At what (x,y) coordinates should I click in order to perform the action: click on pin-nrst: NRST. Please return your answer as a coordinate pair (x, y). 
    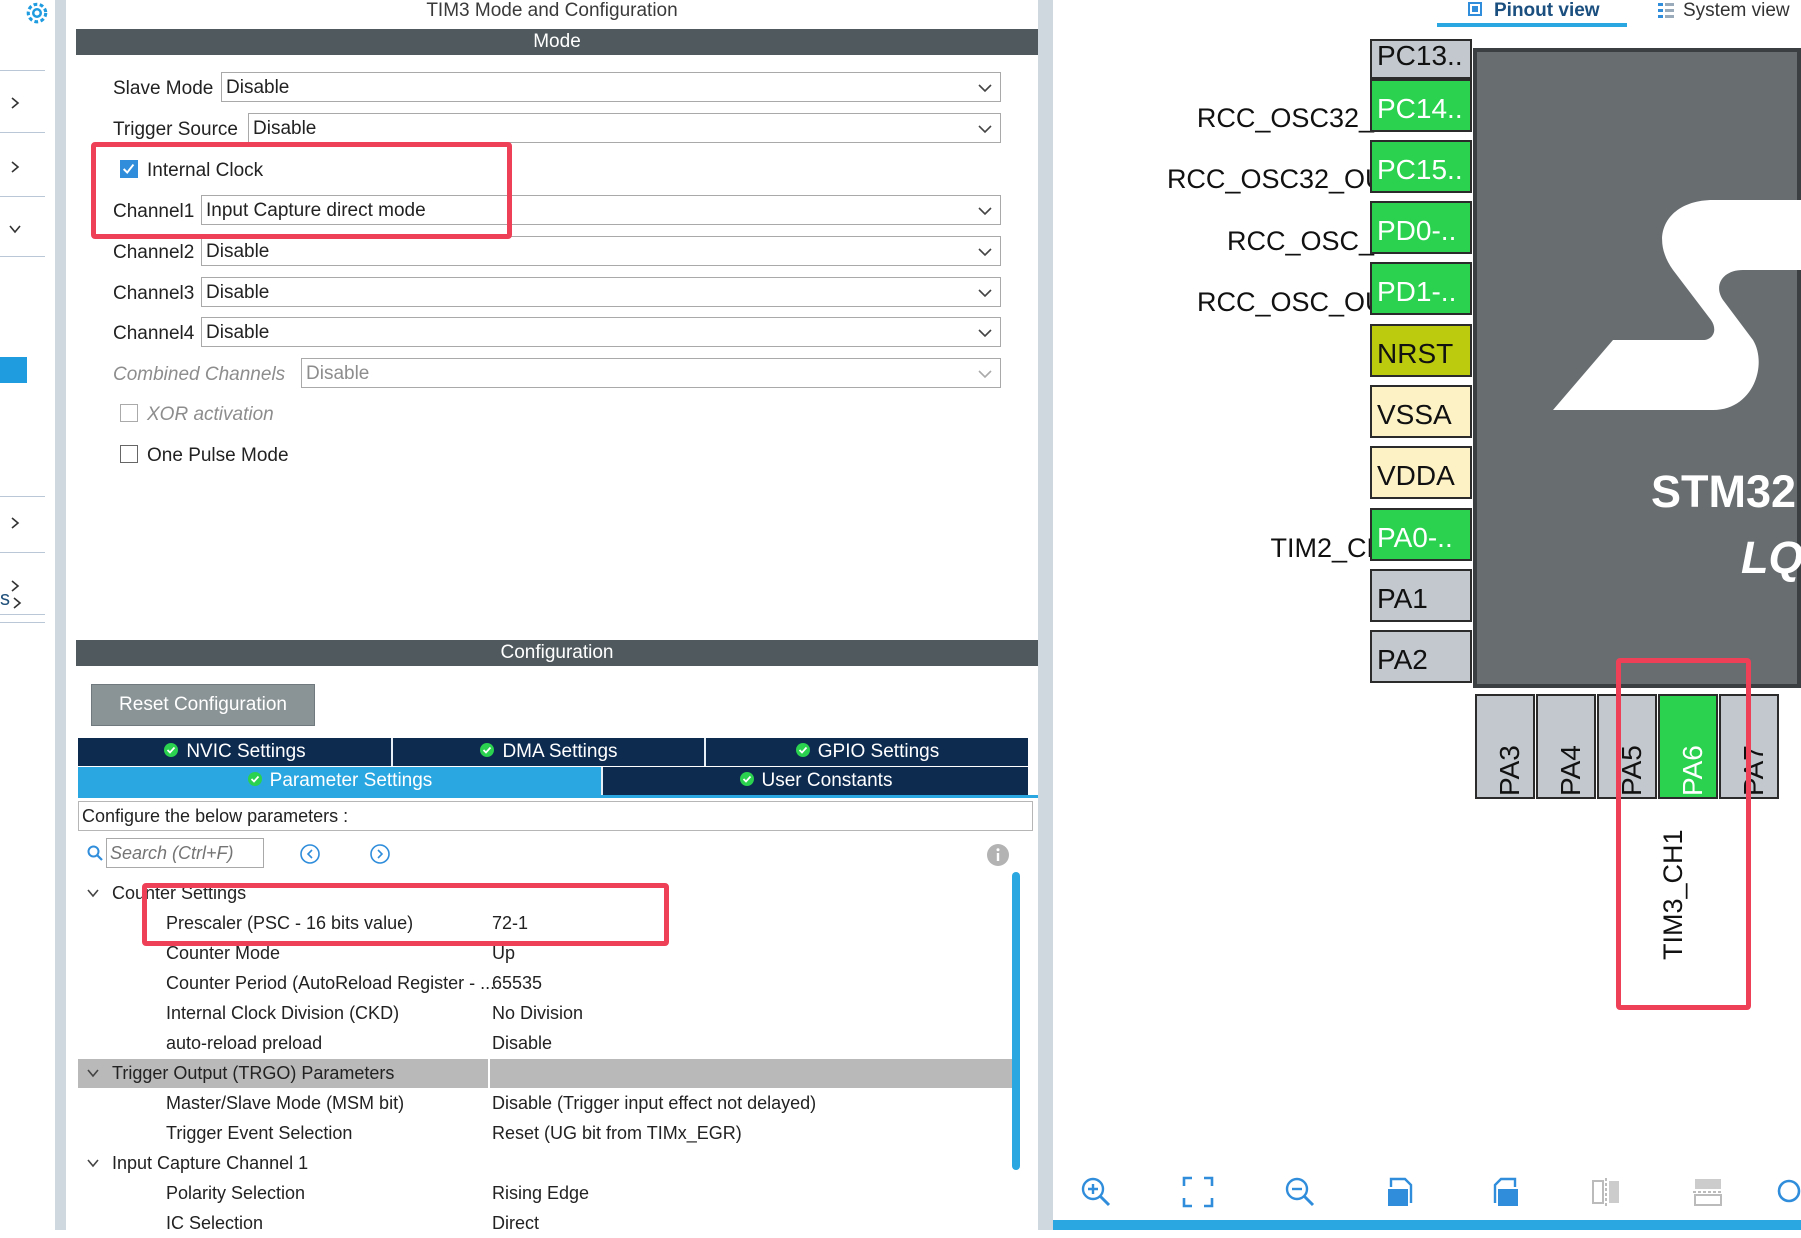
    Looking at the image, I should click on (1421, 350).